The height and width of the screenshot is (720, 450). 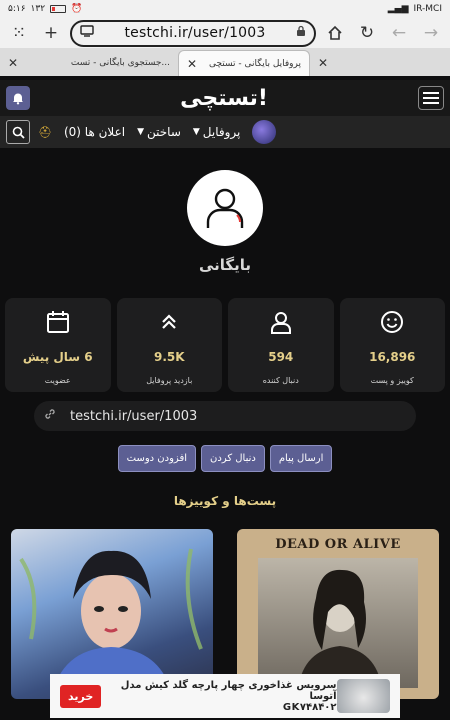 What do you see at coordinates (169, 357) in the screenshot?
I see `stat-value: 9.5K` at bounding box center [169, 357].